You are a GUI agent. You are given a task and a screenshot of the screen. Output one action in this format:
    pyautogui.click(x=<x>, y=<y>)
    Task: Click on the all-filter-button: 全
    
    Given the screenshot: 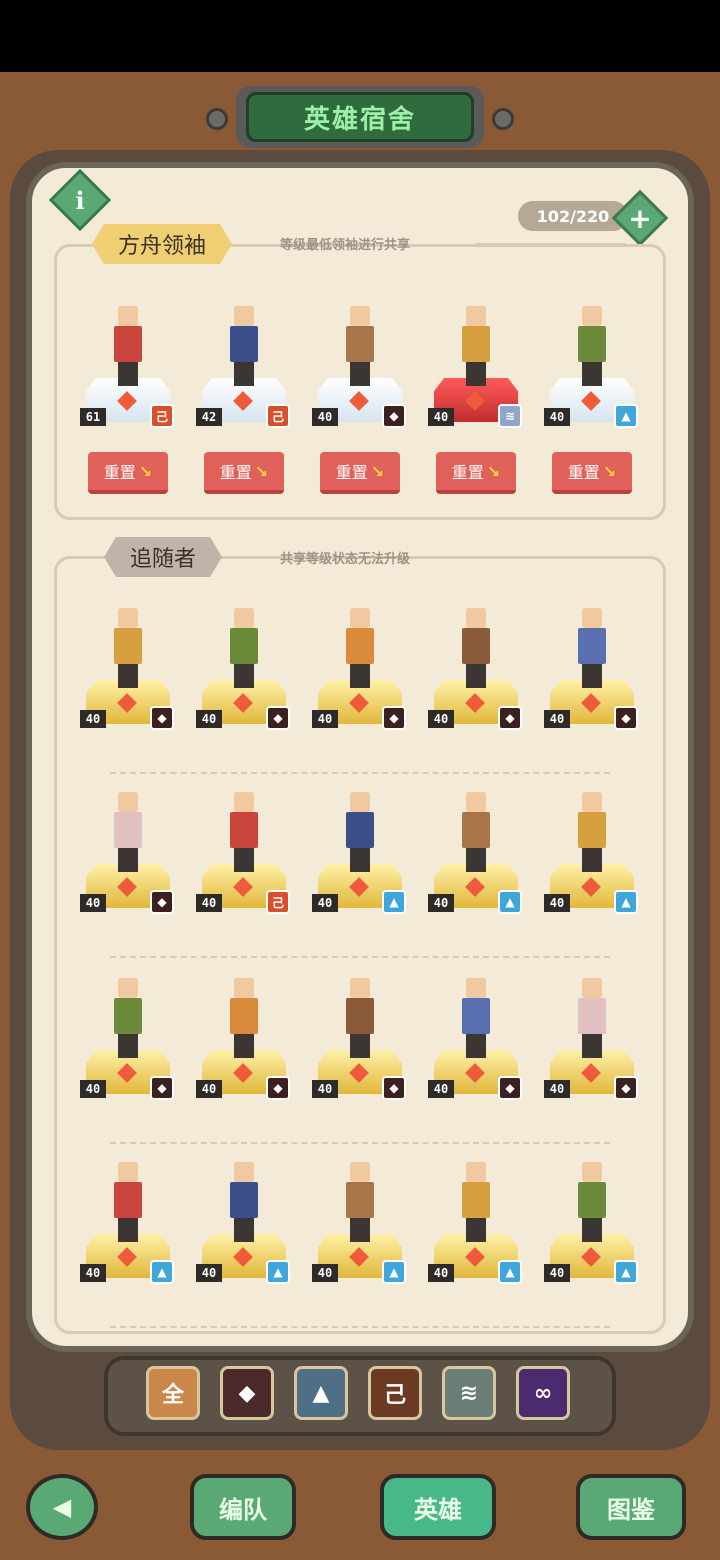 What is the action you would take?
    pyautogui.click(x=173, y=1393)
    